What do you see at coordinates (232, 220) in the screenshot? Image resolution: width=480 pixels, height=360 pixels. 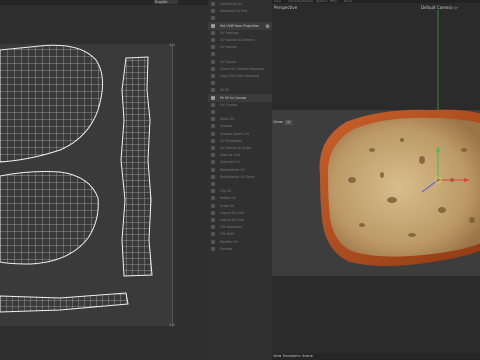 I see `tool-item-label: Layout UV Line` at bounding box center [232, 220].